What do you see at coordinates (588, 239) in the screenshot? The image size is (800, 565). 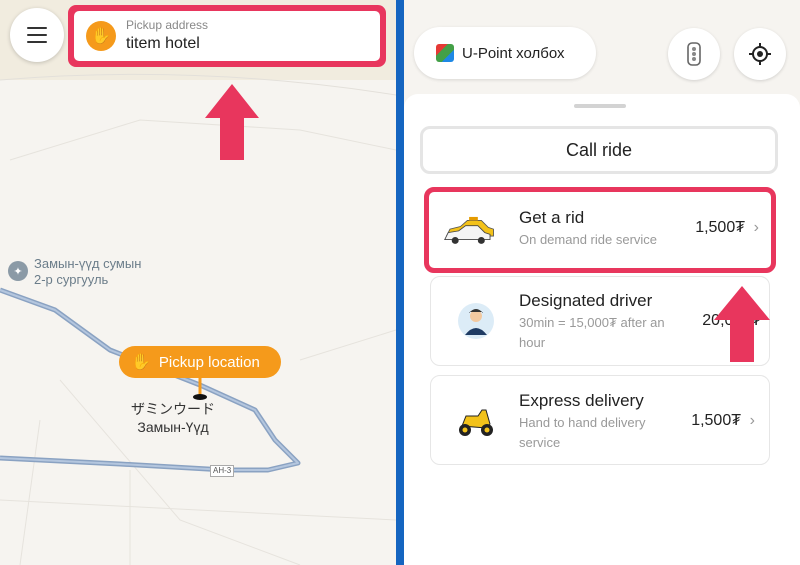 I see `service-subtitle: On demand ride service` at bounding box center [588, 239].